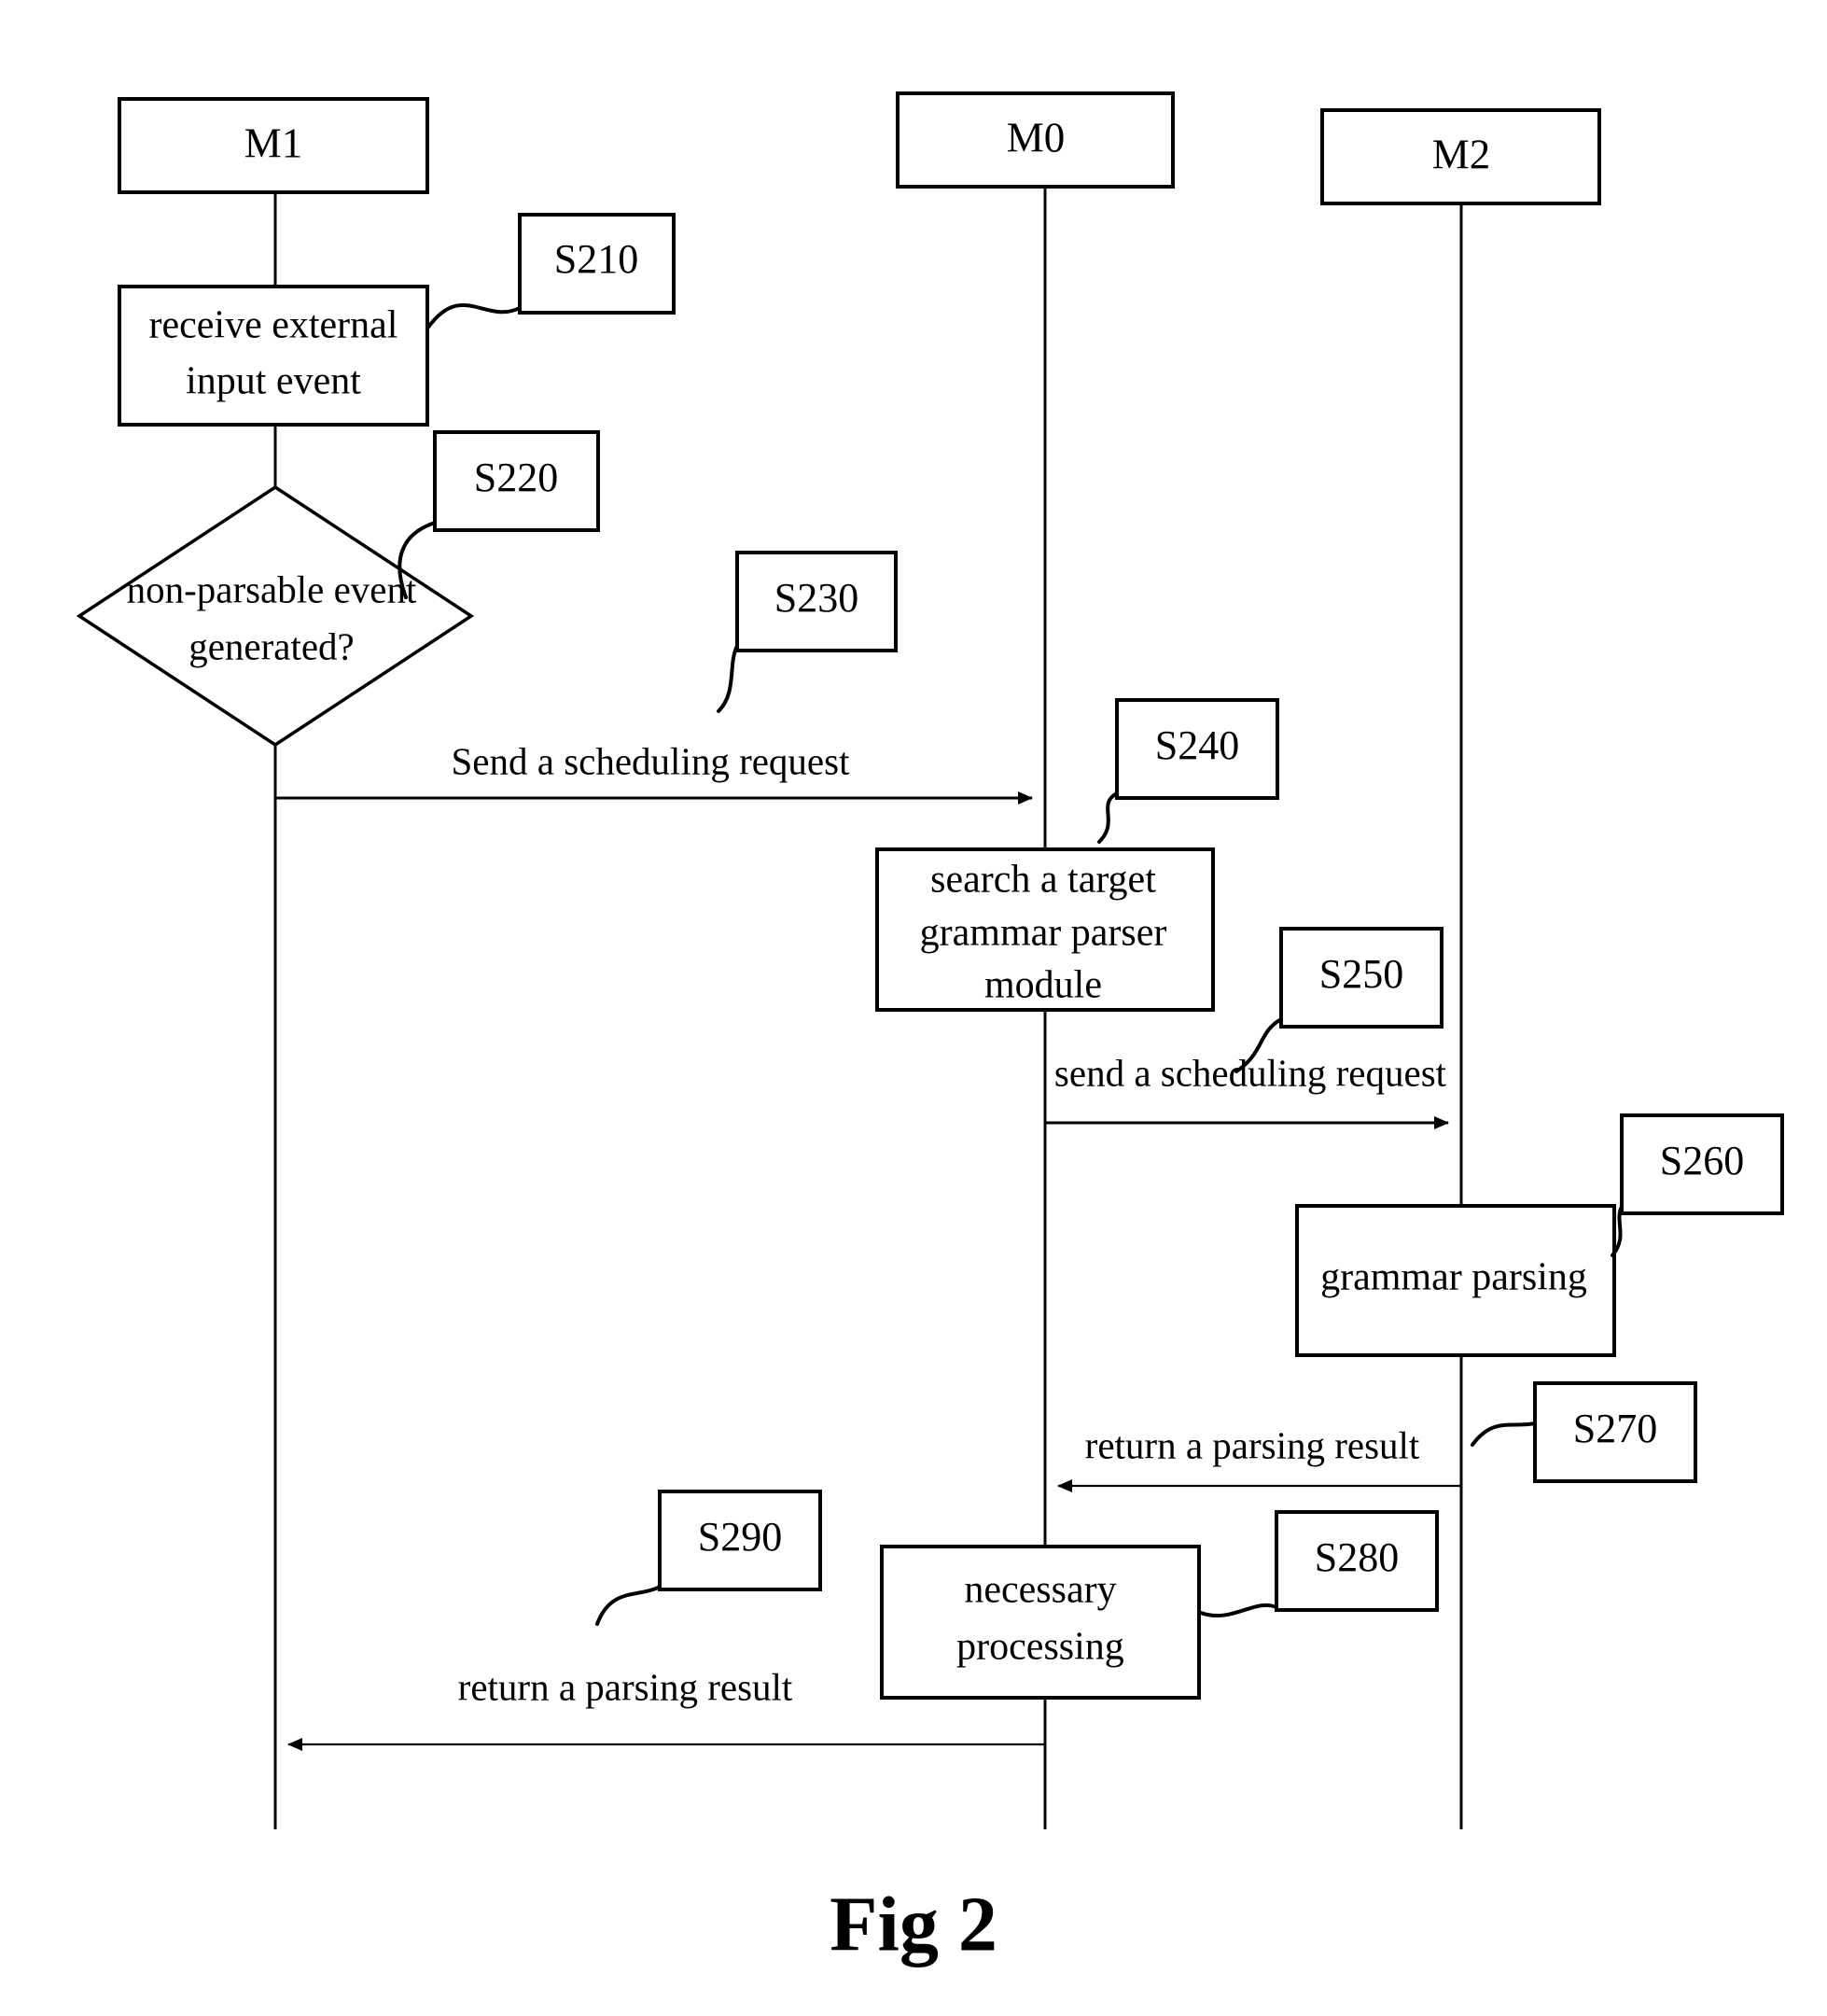 This screenshot has width=1827, height=2016. What do you see at coordinates (596, 259) in the screenshot?
I see `step-ref-label-s210: S210` at bounding box center [596, 259].